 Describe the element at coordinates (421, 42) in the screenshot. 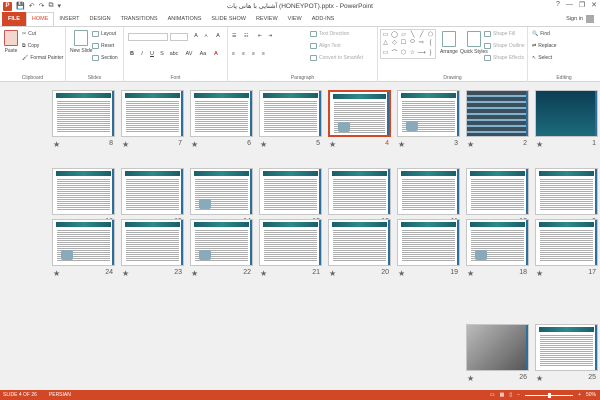

I see `shape-option-icon: ⇨` at that location.